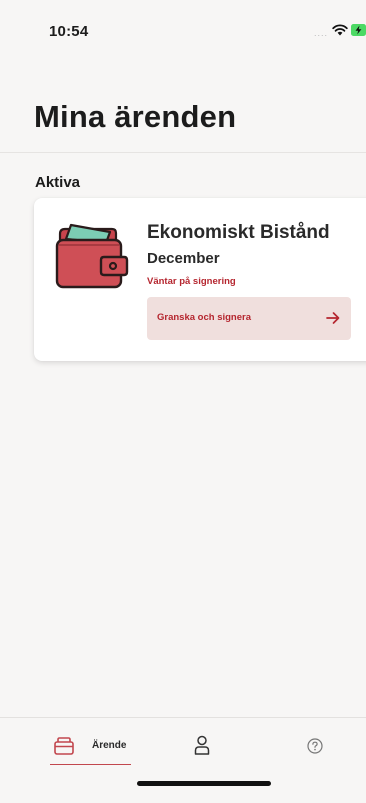 The image size is (366, 803). I want to click on tab-bar: Ärende, so click(183, 760).